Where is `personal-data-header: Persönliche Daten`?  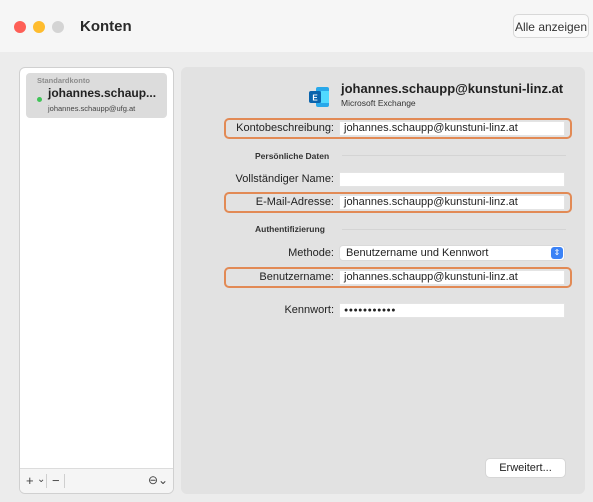
personal-data-header: Persönliche Daten is located at coordinates (292, 156).